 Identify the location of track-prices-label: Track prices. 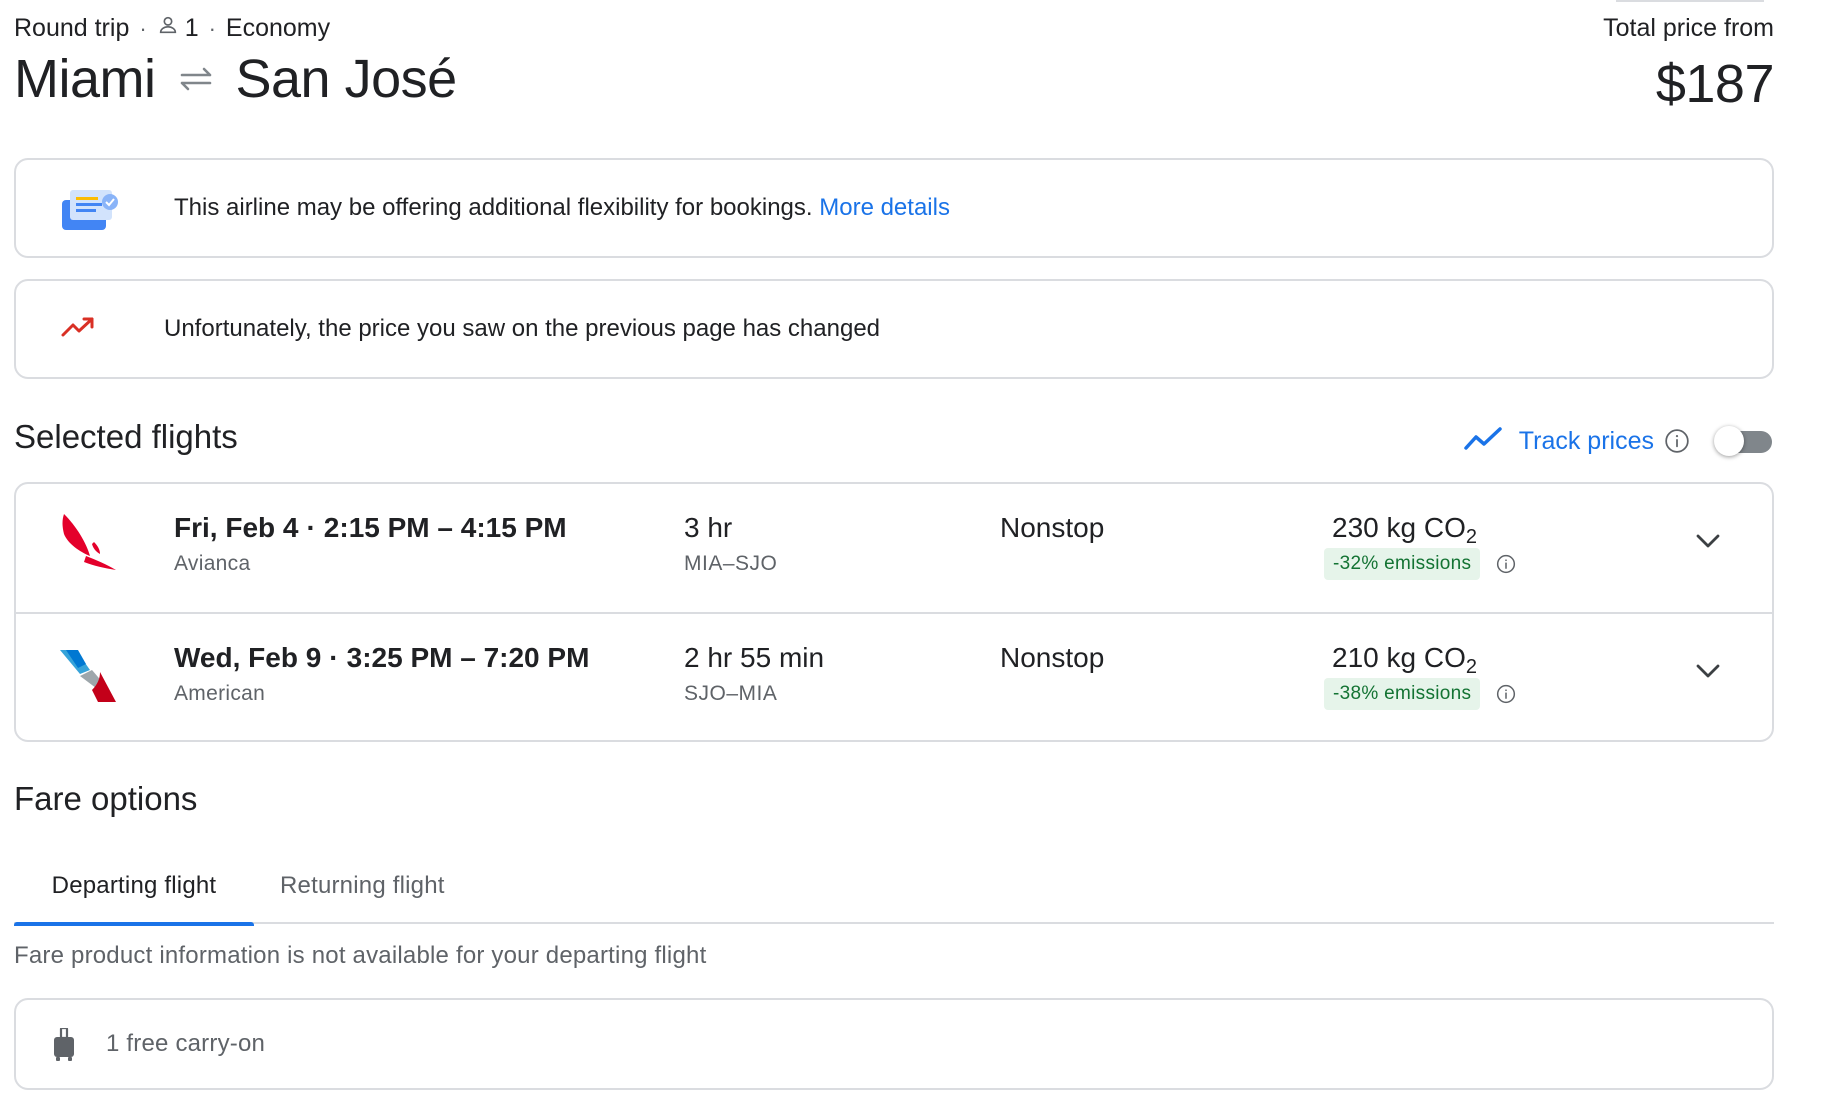
(1586, 441).